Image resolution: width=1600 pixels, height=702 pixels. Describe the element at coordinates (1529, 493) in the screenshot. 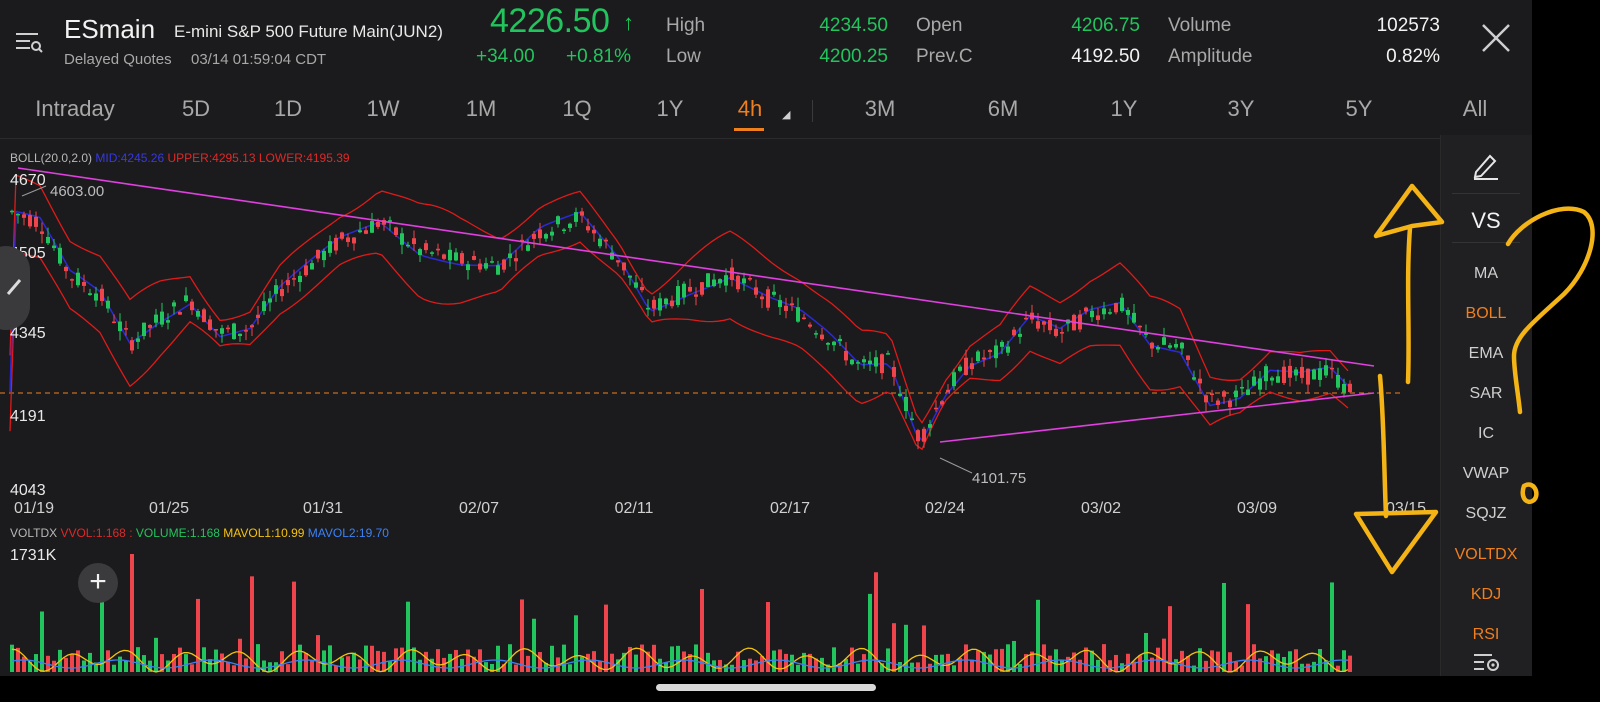

I see `dot-doodle` at that location.